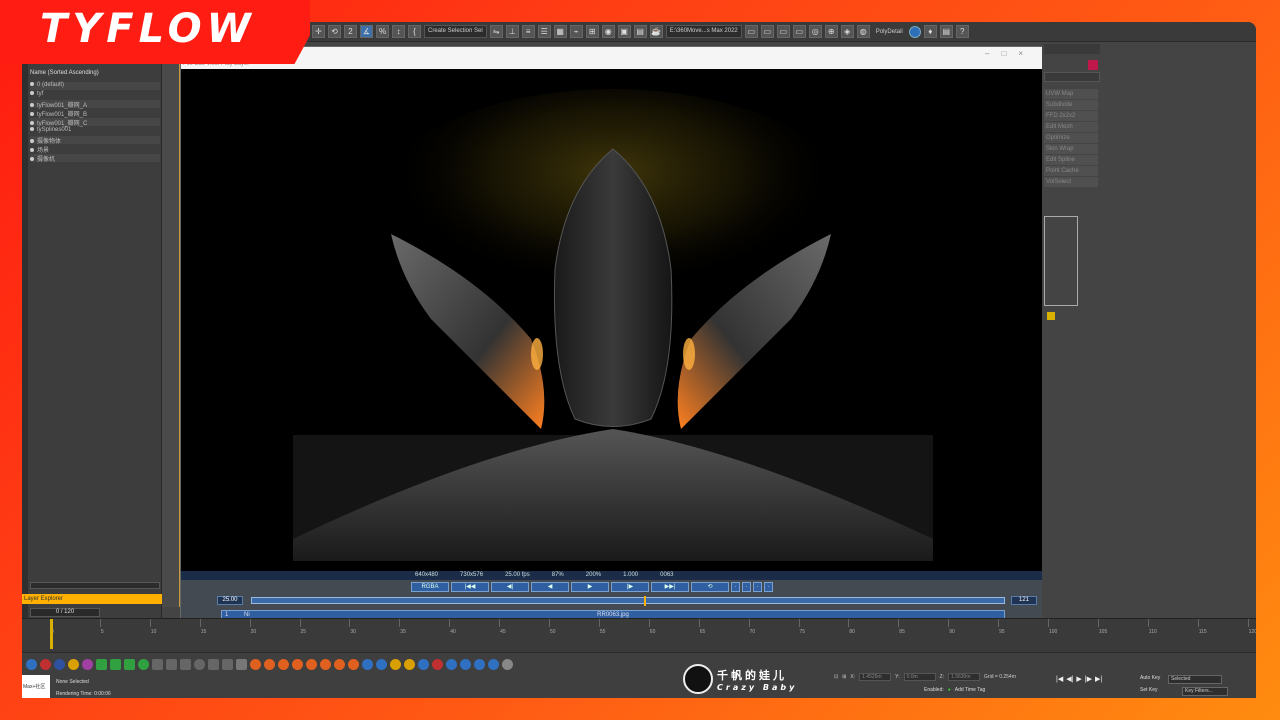 The height and width of the screenshot is (720, 1280). Describe the element at coordinates (213, 664) in the screenshot. I see `stop-animation-icon` at that location.